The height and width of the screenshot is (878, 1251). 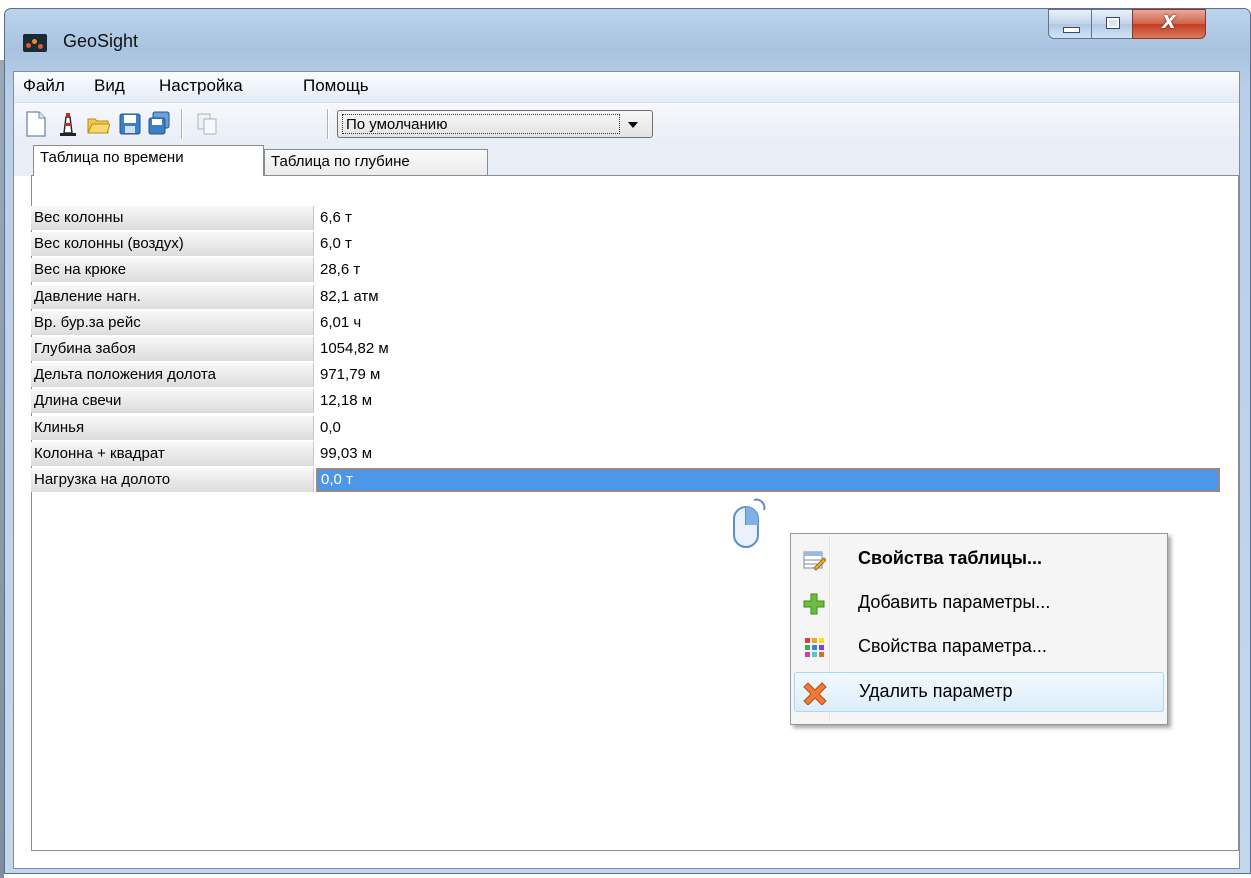 I want to click on app-logo-icon, so click(x=35, y=43).